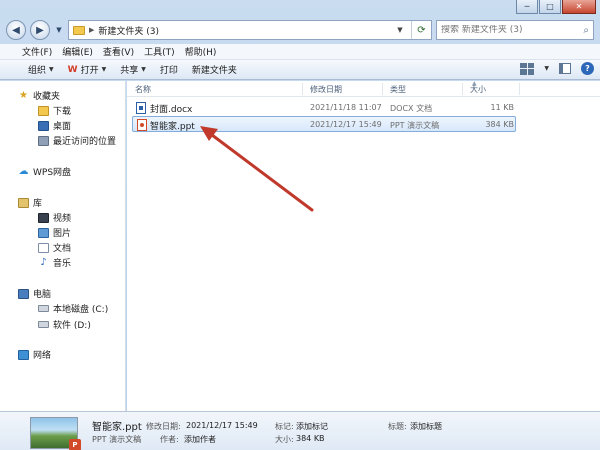  What do you see at coordinates (34, 354) in the screenshot?
I see `nav-network: 网络` at bounding box center [34, 354].